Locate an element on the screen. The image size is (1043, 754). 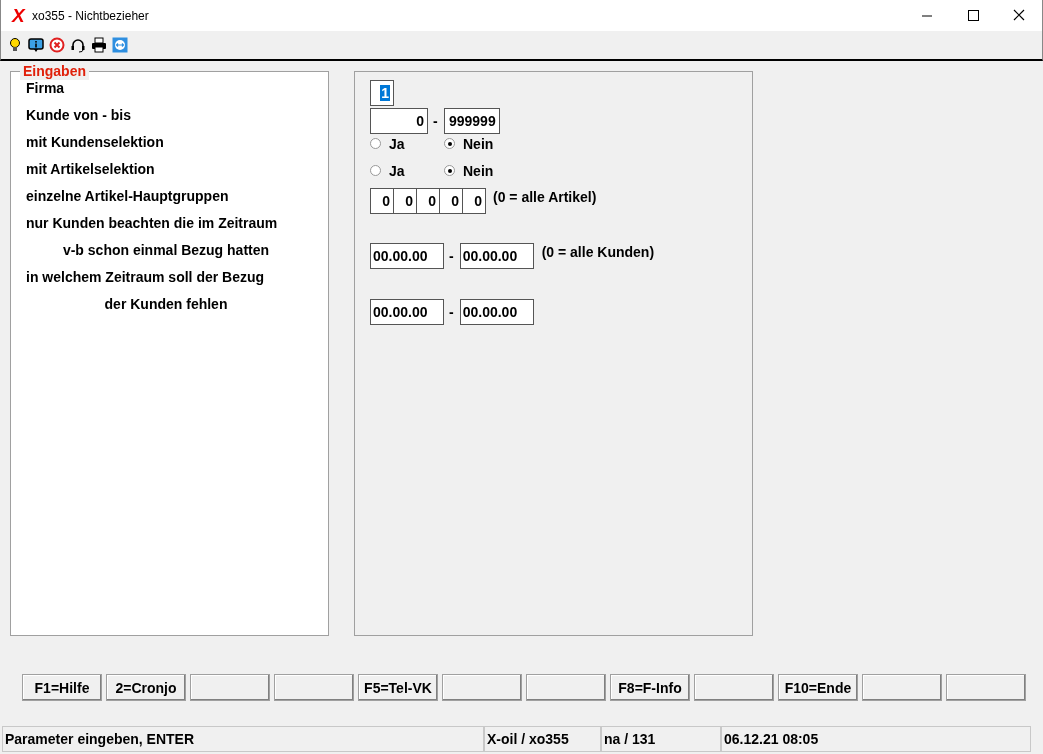
function-key-button: F10=Ende is located at coordinates (818, 687).